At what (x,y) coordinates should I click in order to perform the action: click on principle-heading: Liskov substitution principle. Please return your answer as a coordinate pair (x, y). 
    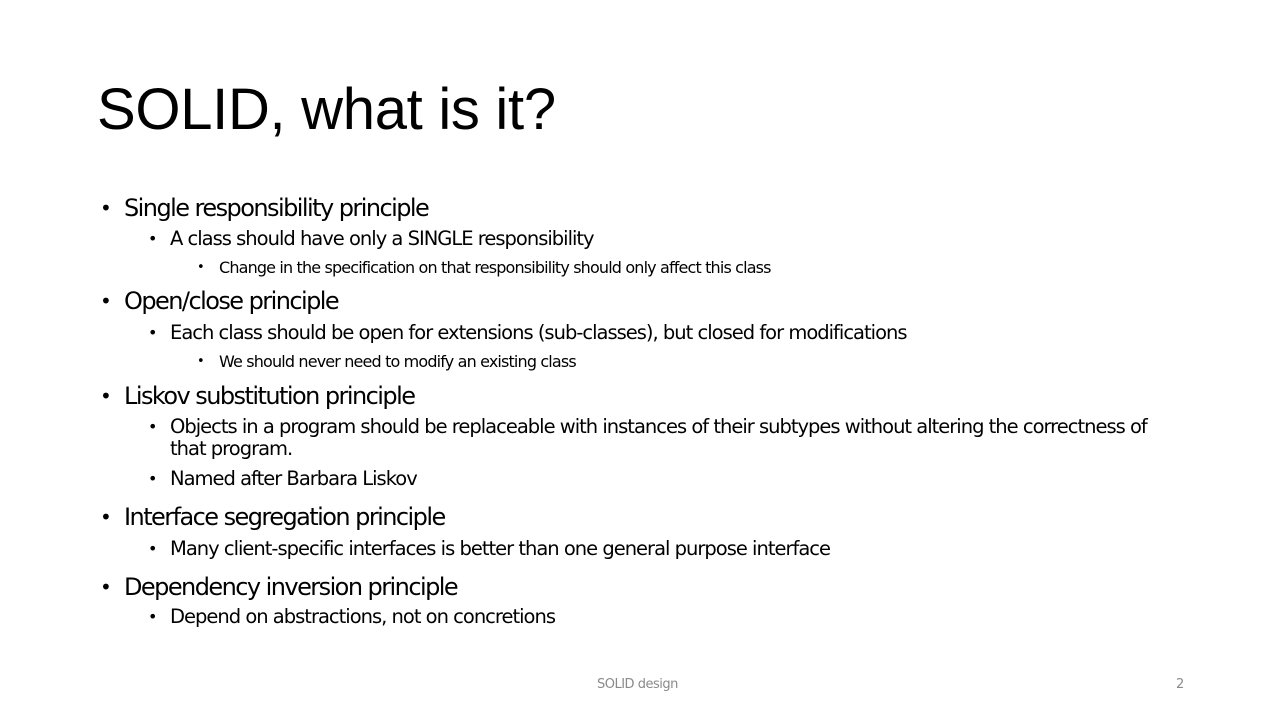
    Looking at the image, I should click on (270, 396).